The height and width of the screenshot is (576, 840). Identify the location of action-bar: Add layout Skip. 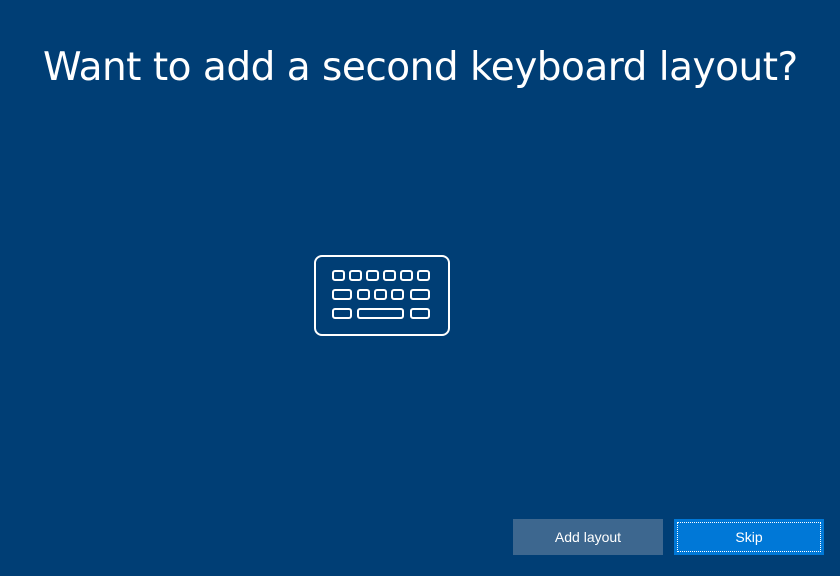
(668, 537).